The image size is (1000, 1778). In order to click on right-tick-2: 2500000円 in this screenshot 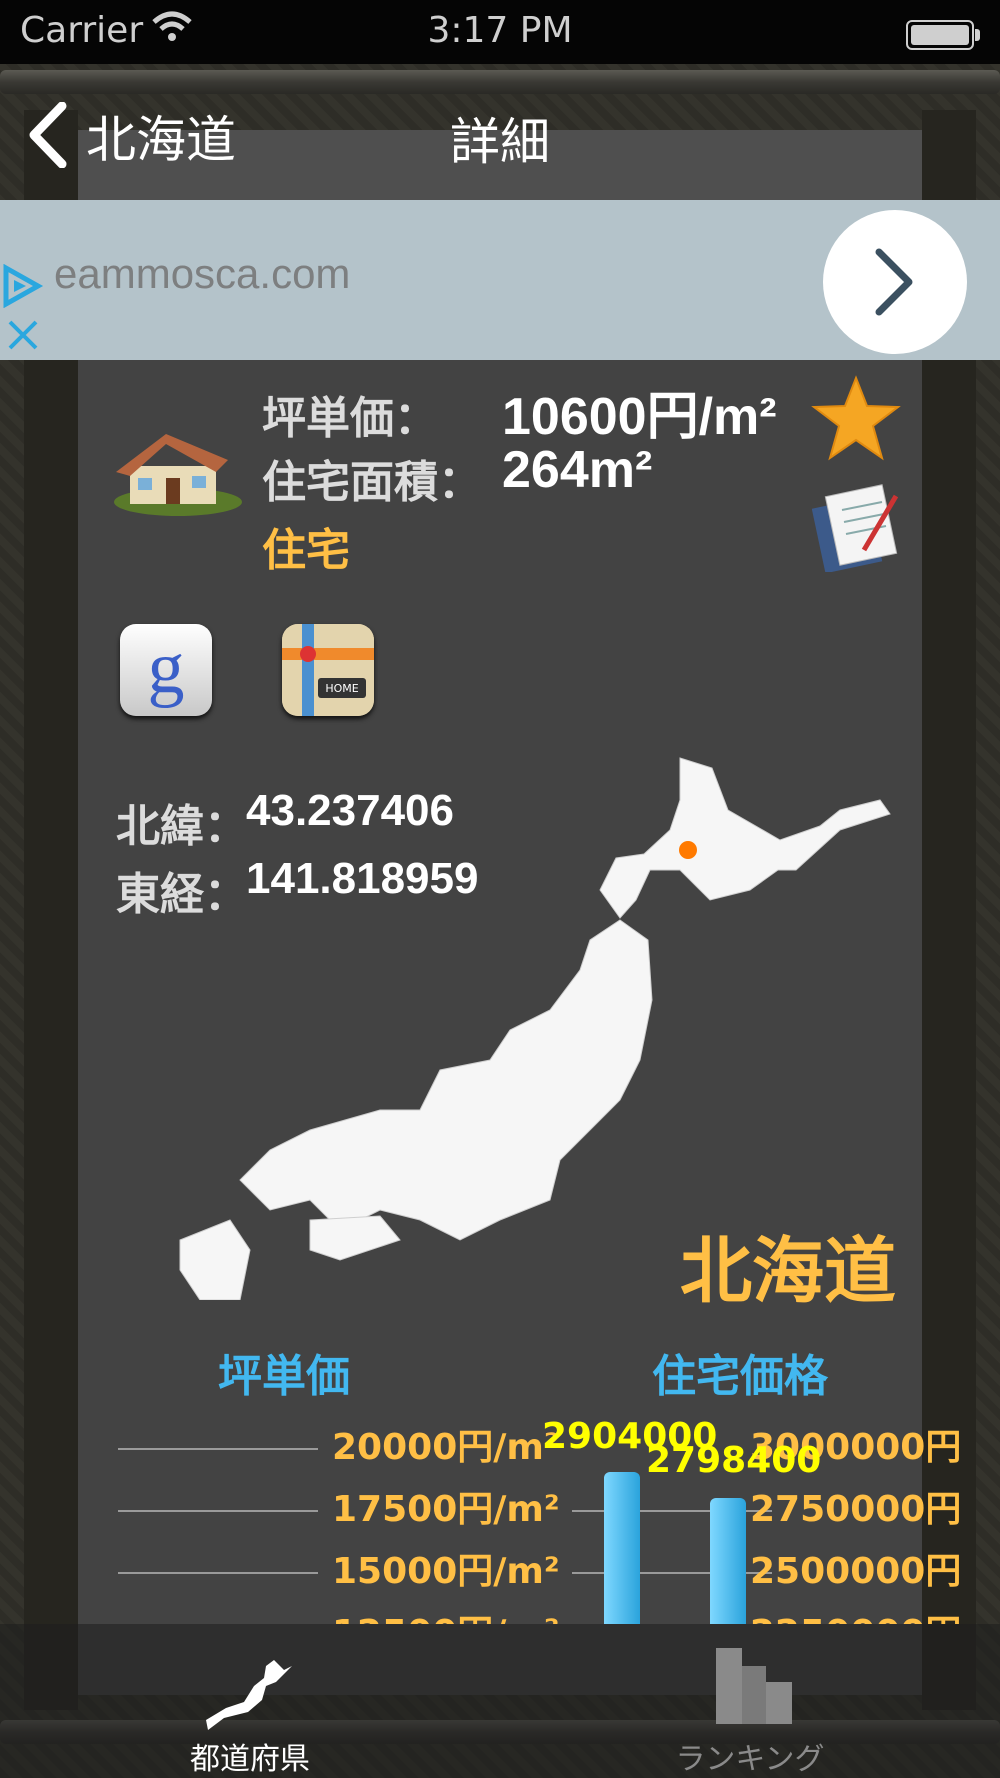, I will do `click(856, 1571)`.